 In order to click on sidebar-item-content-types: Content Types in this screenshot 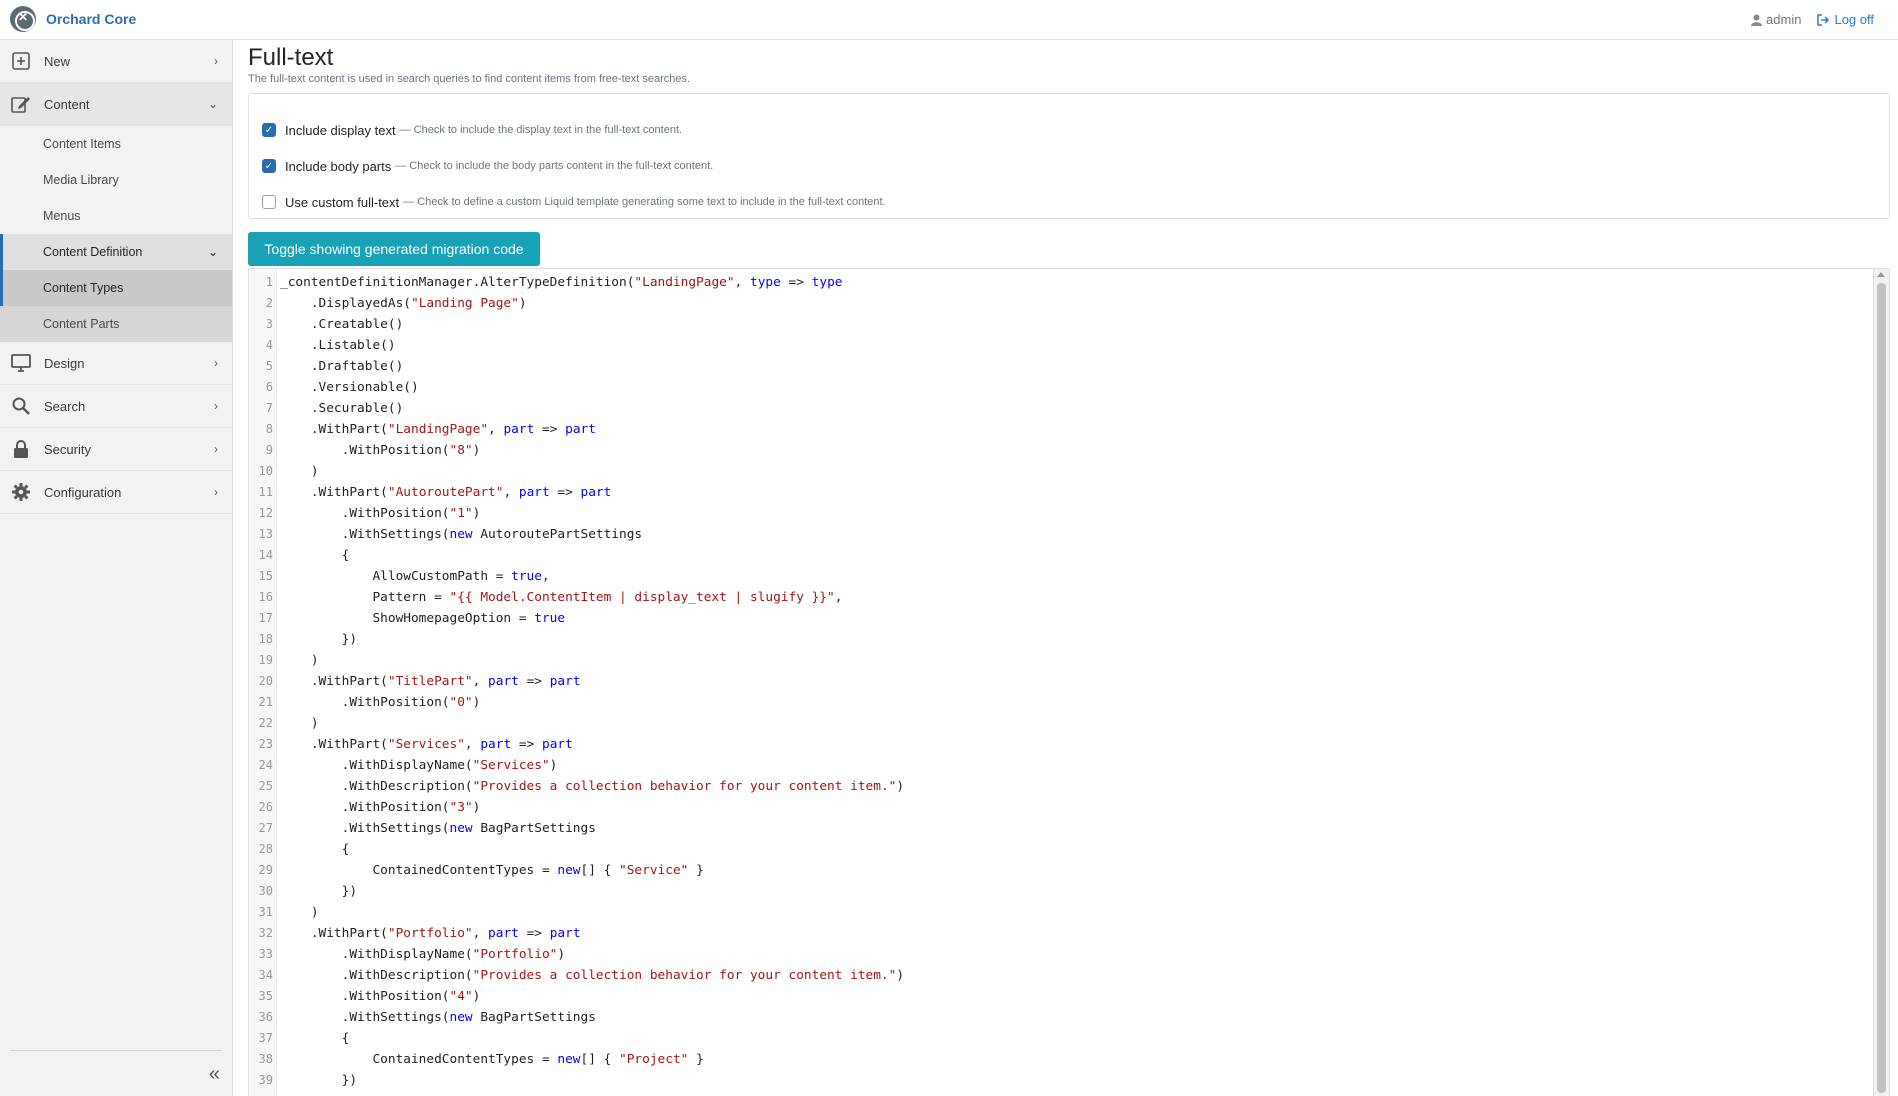, I will do `click(116, 288)`.